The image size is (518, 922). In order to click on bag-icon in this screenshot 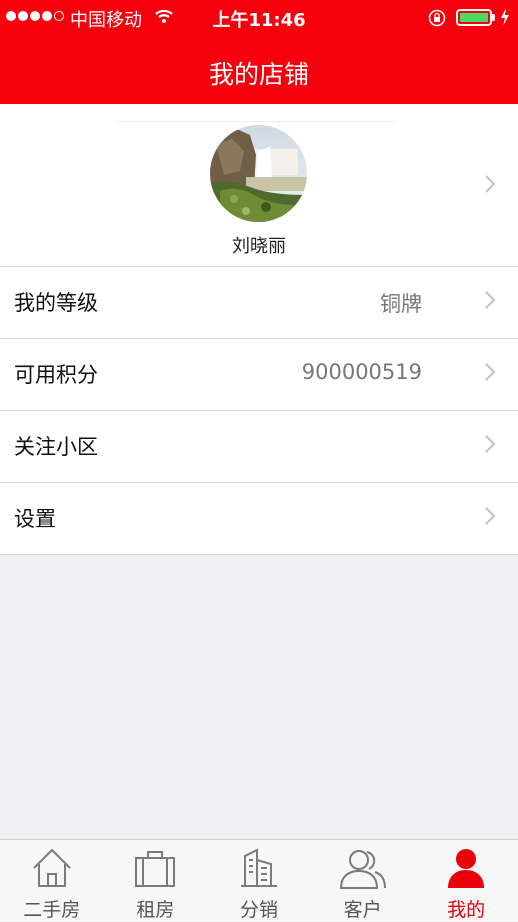, I will do `click(155, 869)`.